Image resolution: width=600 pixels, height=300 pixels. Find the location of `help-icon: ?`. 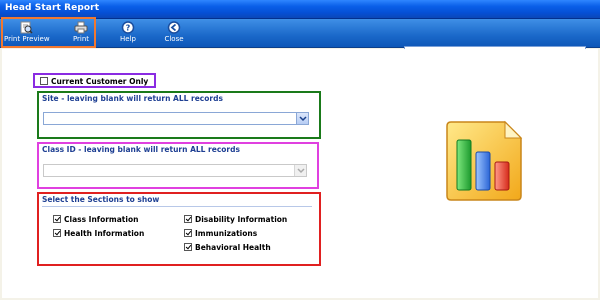

help-icon: ? is located at coordinates (128, 27).